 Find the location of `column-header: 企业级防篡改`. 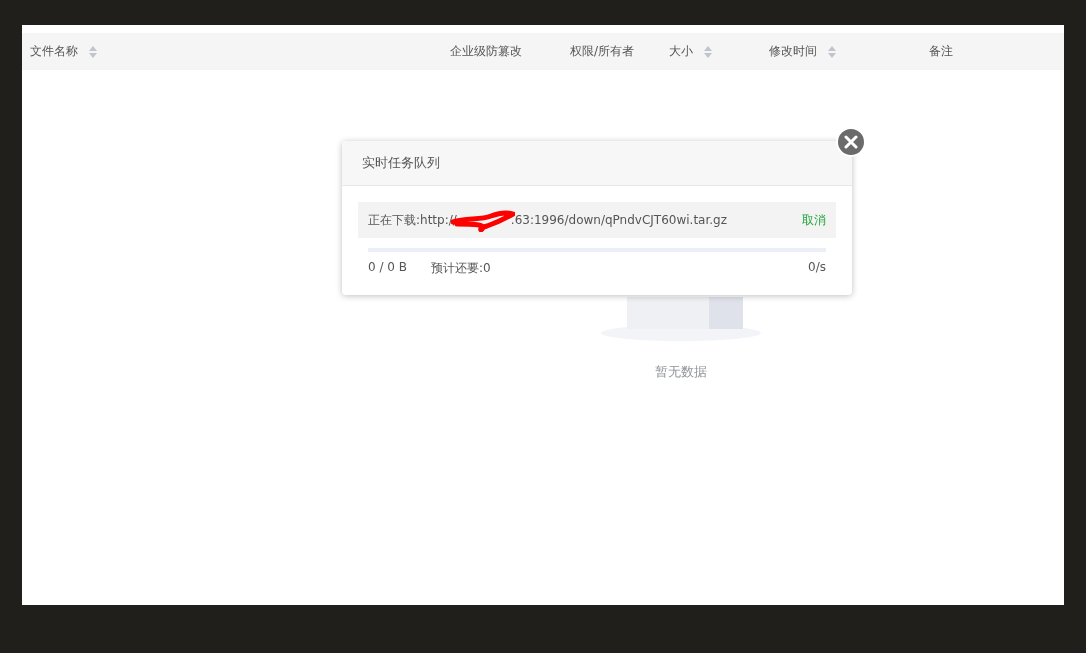

column-header: 企业级防篡改 is located at coordinates (486, 51).